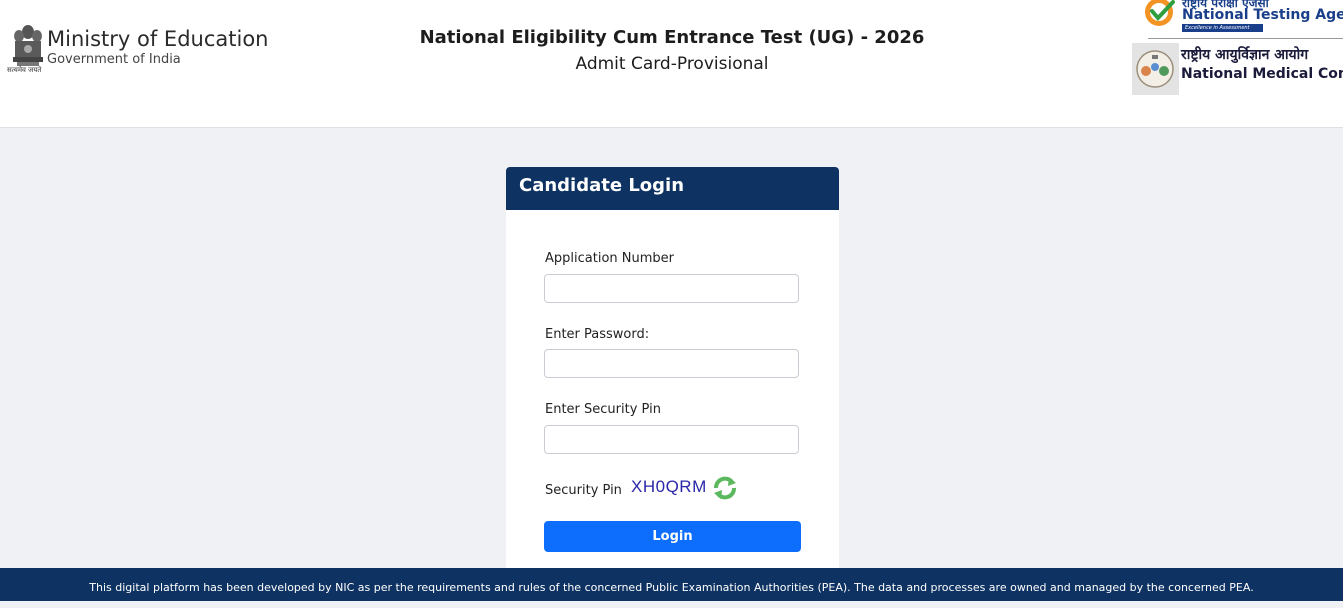  Describe the element at coordinates (725, 488) in the screenshot. I see `refresh-icon` at that location.